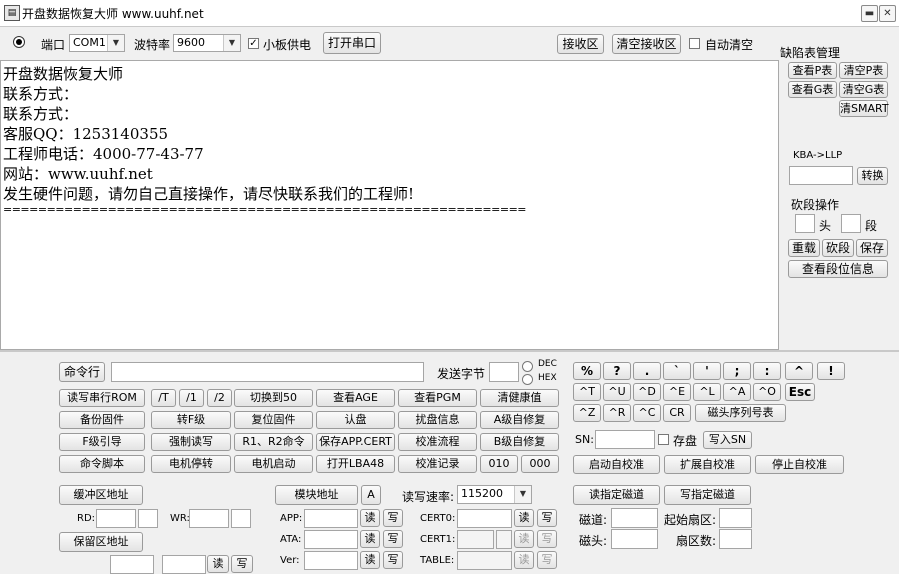  What do you see at coordinates (253, 43) in the screenshot?
I see `power-checkbox: ✓` at bounding box center [253, 43].